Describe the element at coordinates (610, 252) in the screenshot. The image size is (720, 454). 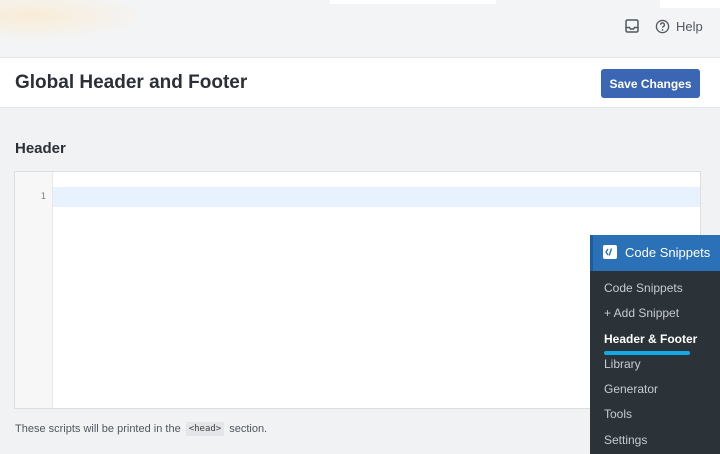
I see `code-snippets-logo-icon` at that location.